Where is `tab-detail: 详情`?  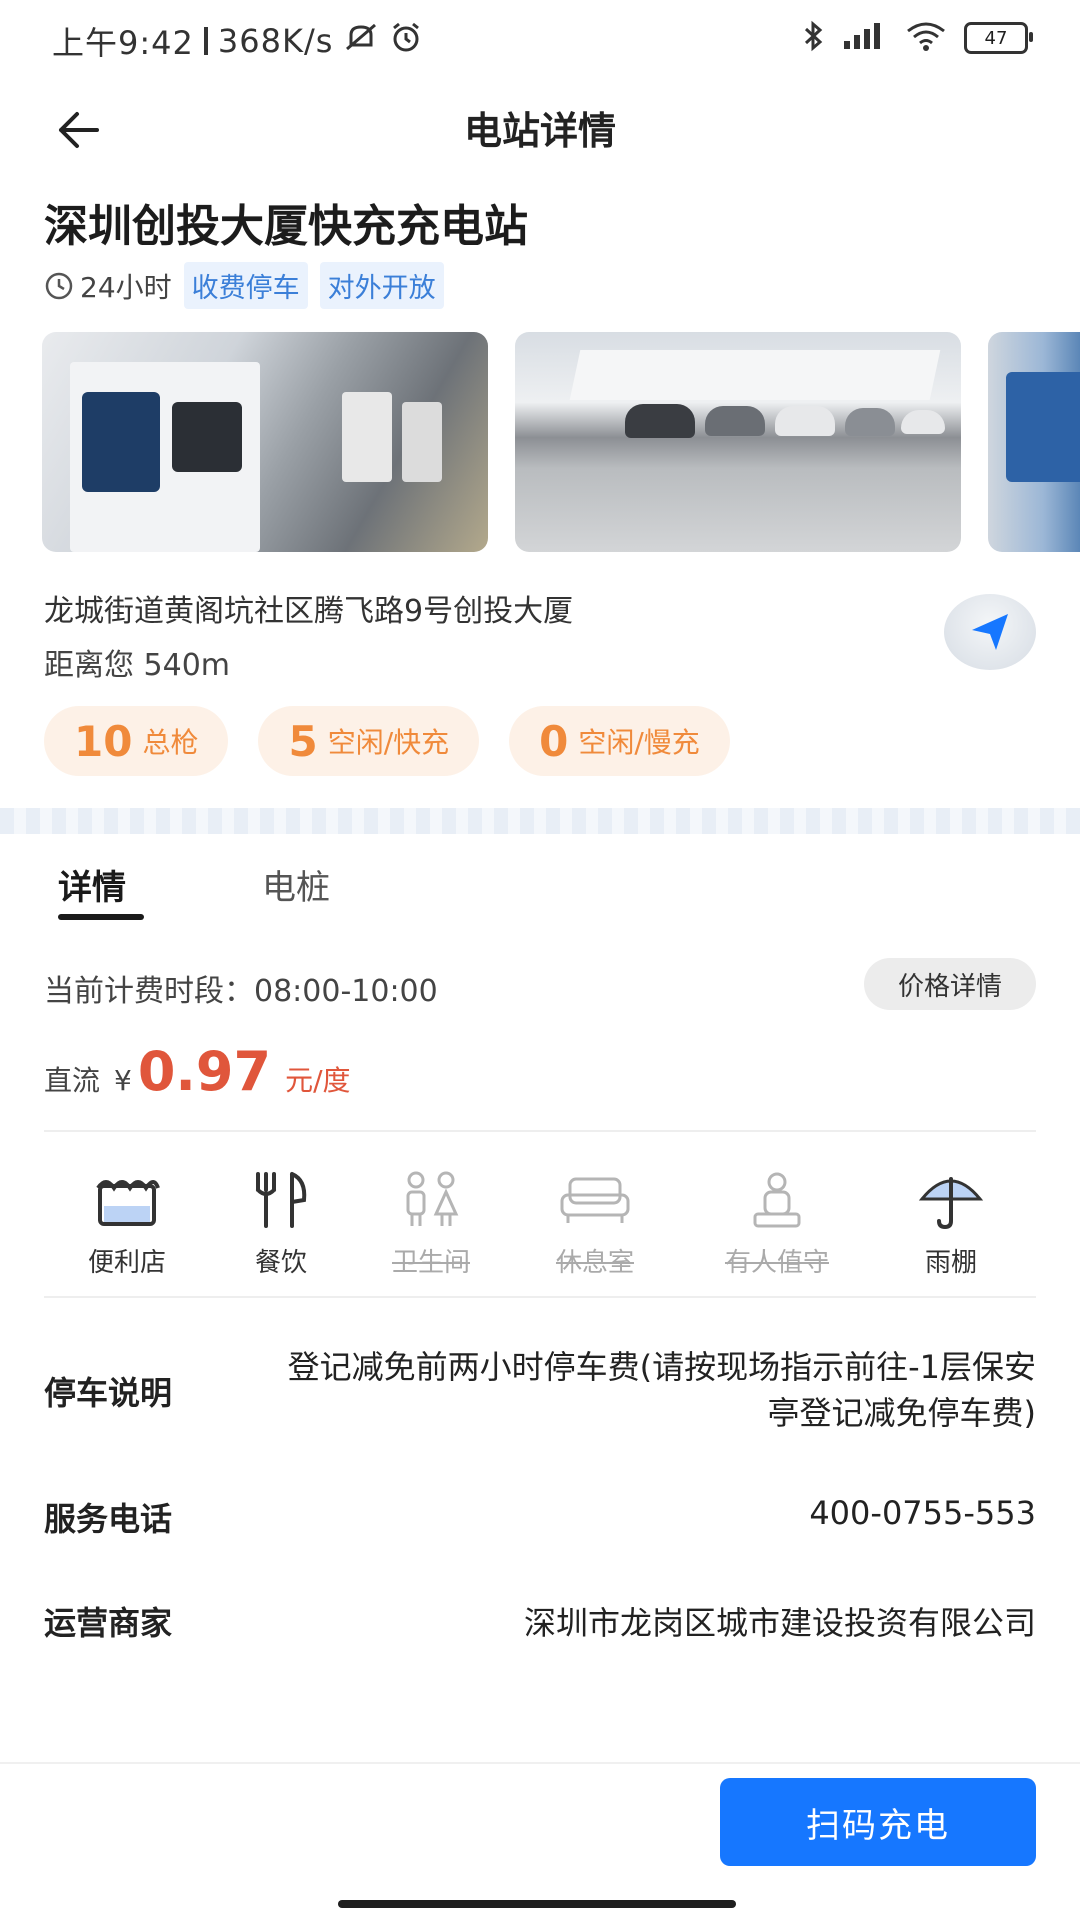 tab-detail: 详情 is located at coordinates (92, 884).